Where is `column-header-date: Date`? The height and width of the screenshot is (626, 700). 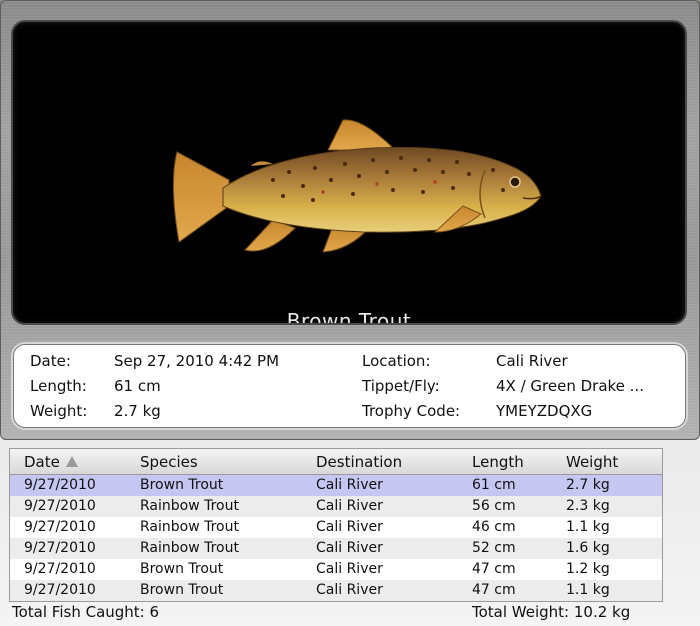
column-header-date: Date is located at coordinates (51, 462).